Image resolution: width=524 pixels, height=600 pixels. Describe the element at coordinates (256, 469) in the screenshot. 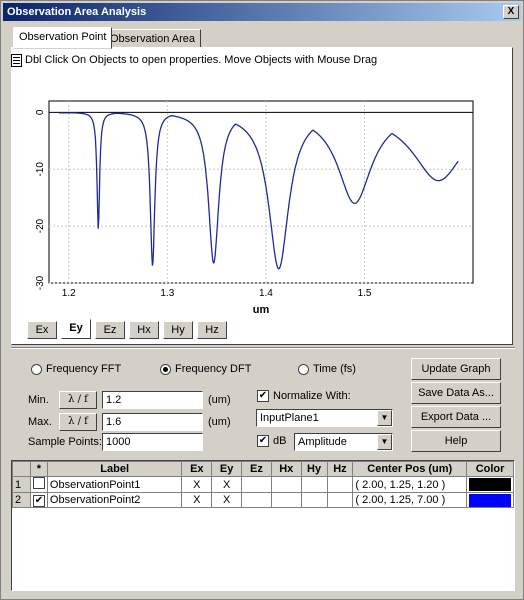

I see `col-ez: Ez` at that location.